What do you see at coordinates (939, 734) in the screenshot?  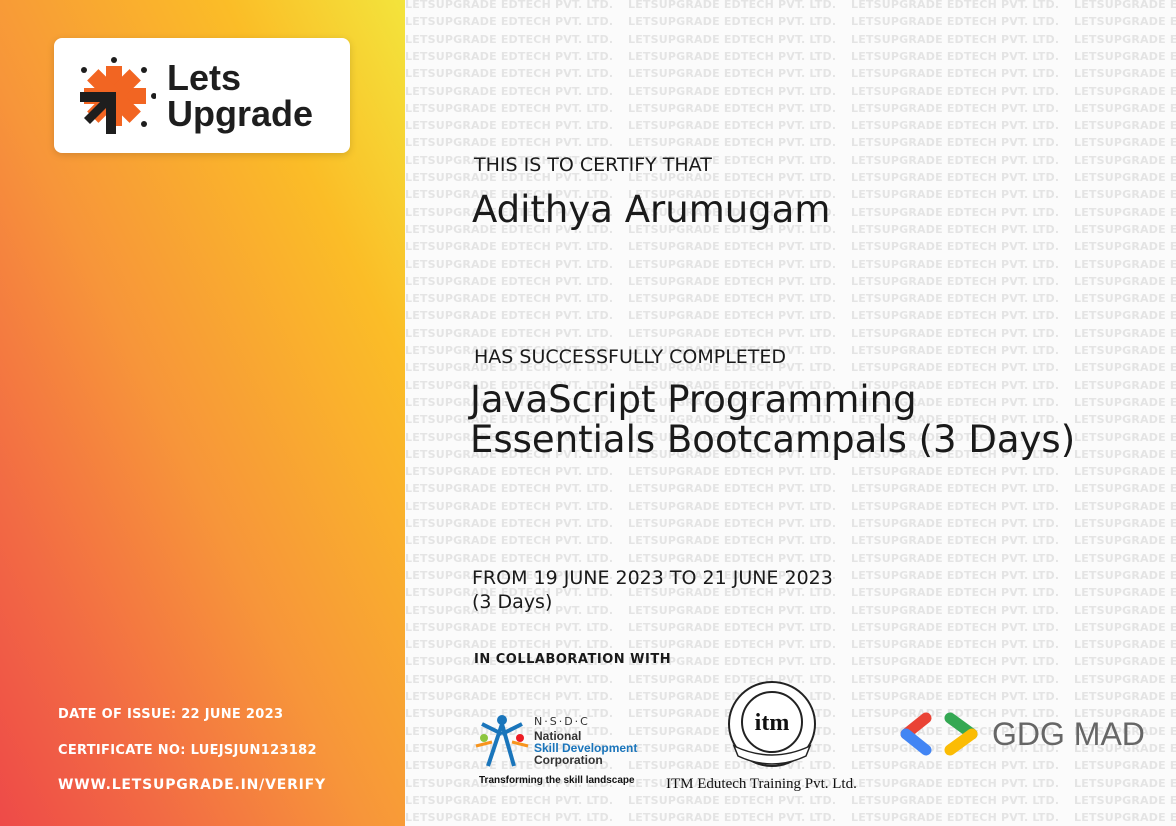 I see `gdg-brackets-icon` at bounding box center [939, 734].